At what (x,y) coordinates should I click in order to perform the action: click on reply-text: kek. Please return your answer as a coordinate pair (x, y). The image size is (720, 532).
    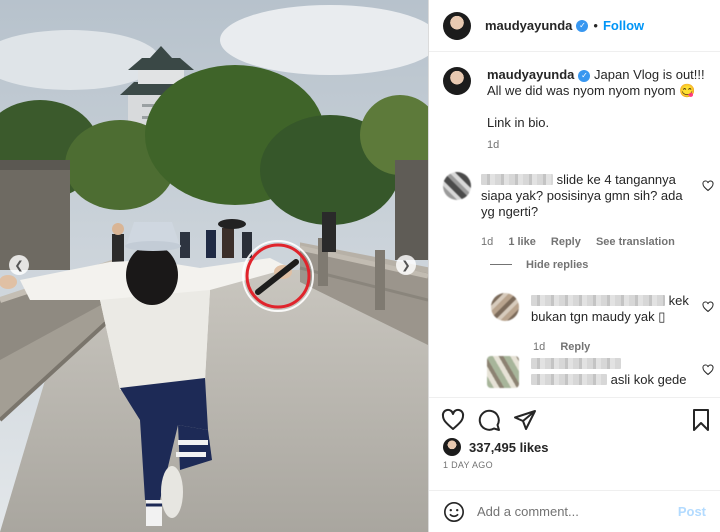
    Looking at the image, I should click on (678, 300).